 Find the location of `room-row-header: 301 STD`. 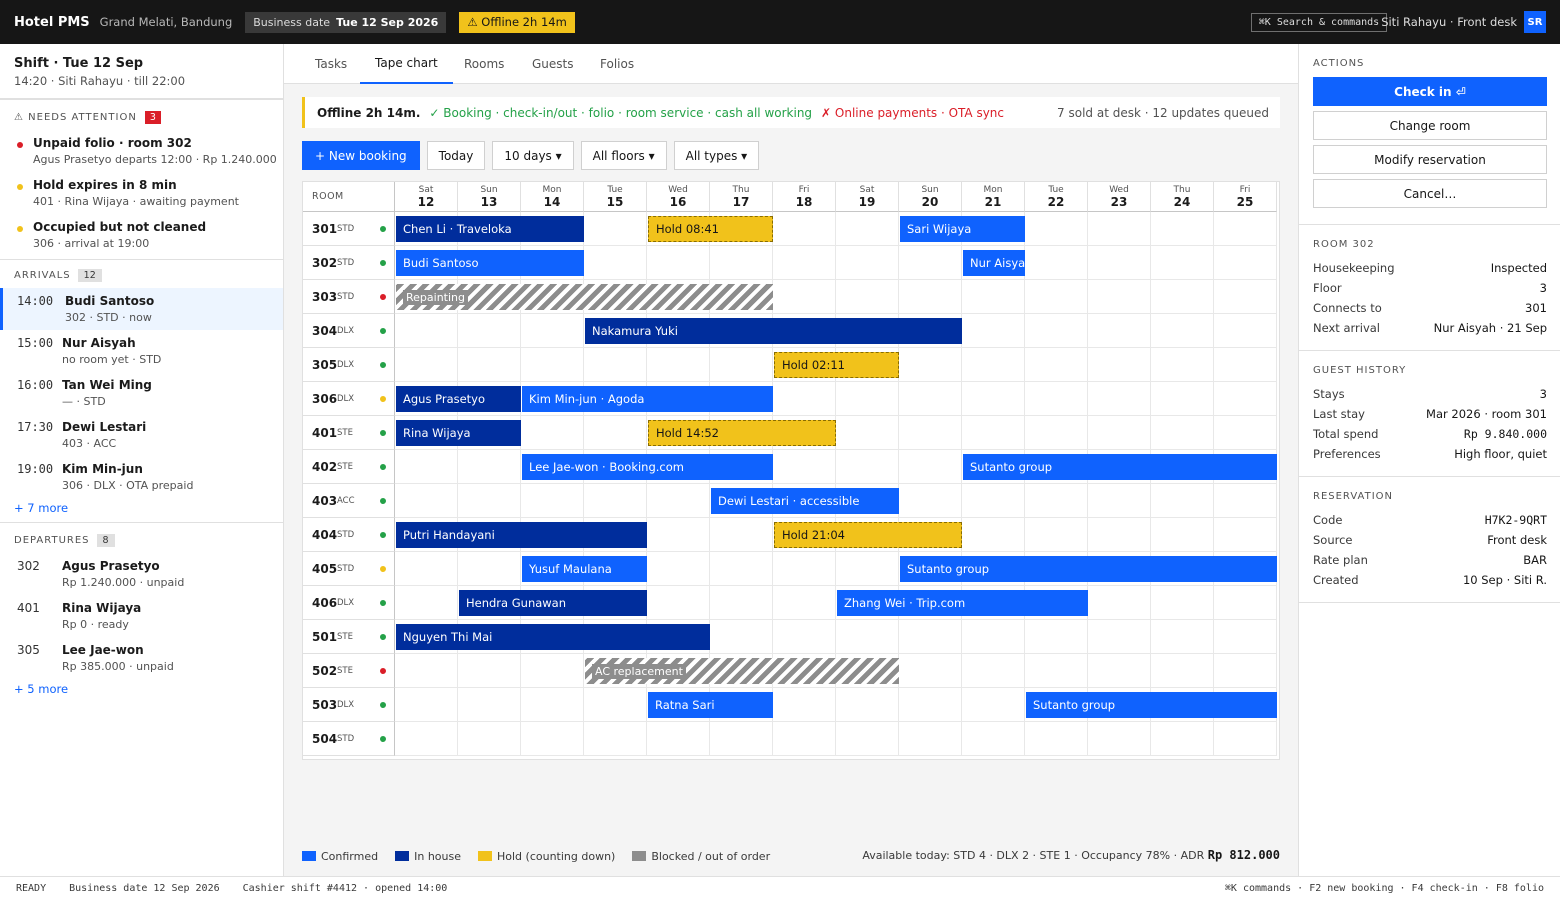

room-row-header: 301 STD is located at coordinates (349, 229).